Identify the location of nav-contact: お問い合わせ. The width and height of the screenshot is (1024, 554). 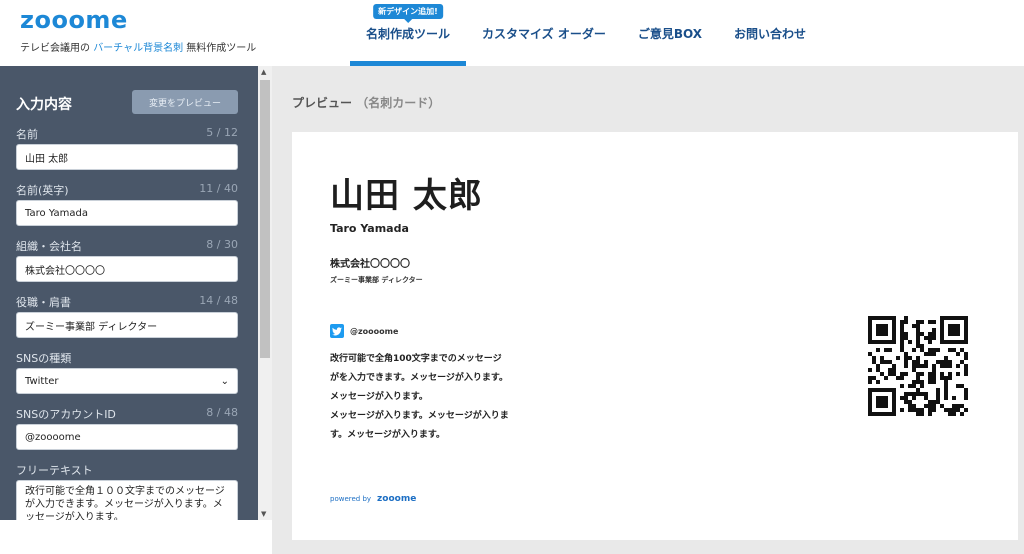
(770, 33).